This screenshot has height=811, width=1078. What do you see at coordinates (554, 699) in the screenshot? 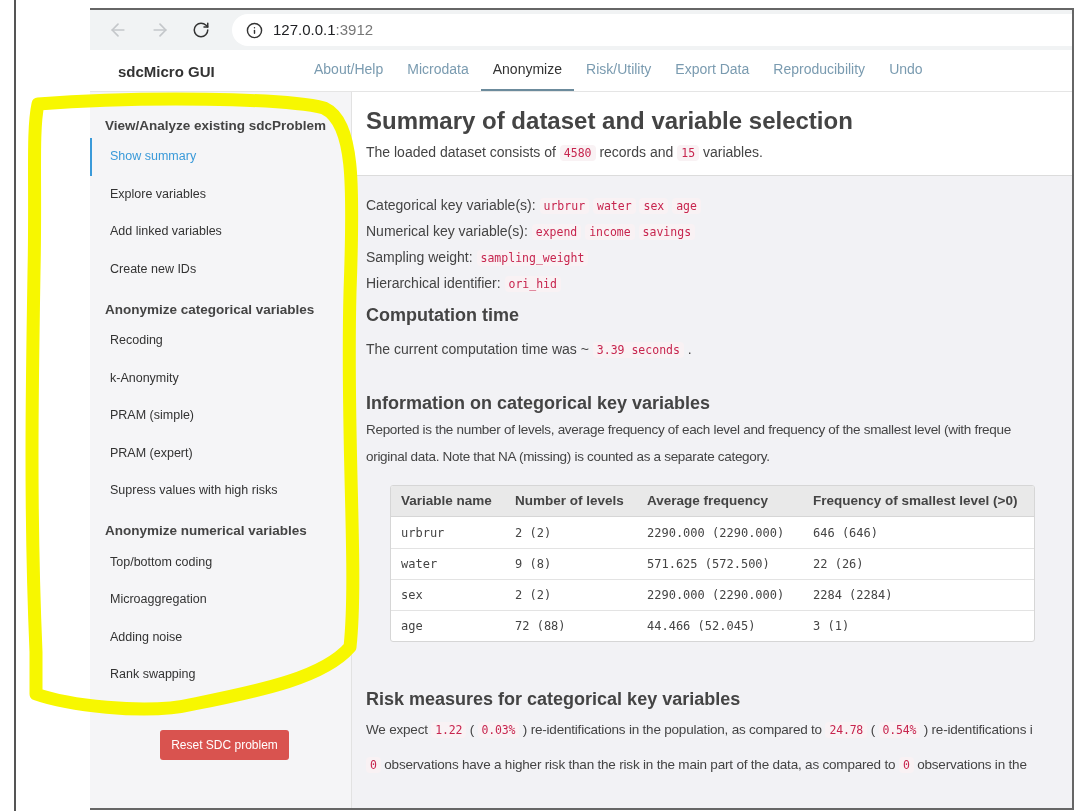
I see `section-heading: Risk measures for categorical key variables` at bounding box center [554, 699].